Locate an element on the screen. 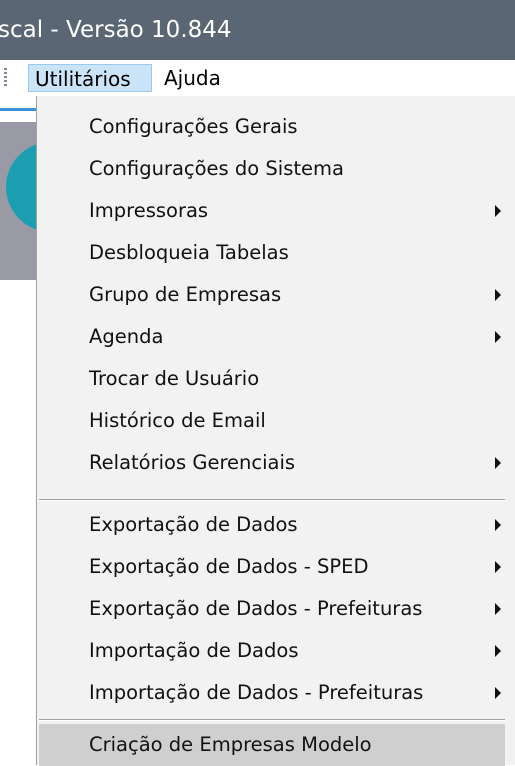 The width and height of the screenshot is (515, 766). background-logo-circle is located at coordinates (21, 187).